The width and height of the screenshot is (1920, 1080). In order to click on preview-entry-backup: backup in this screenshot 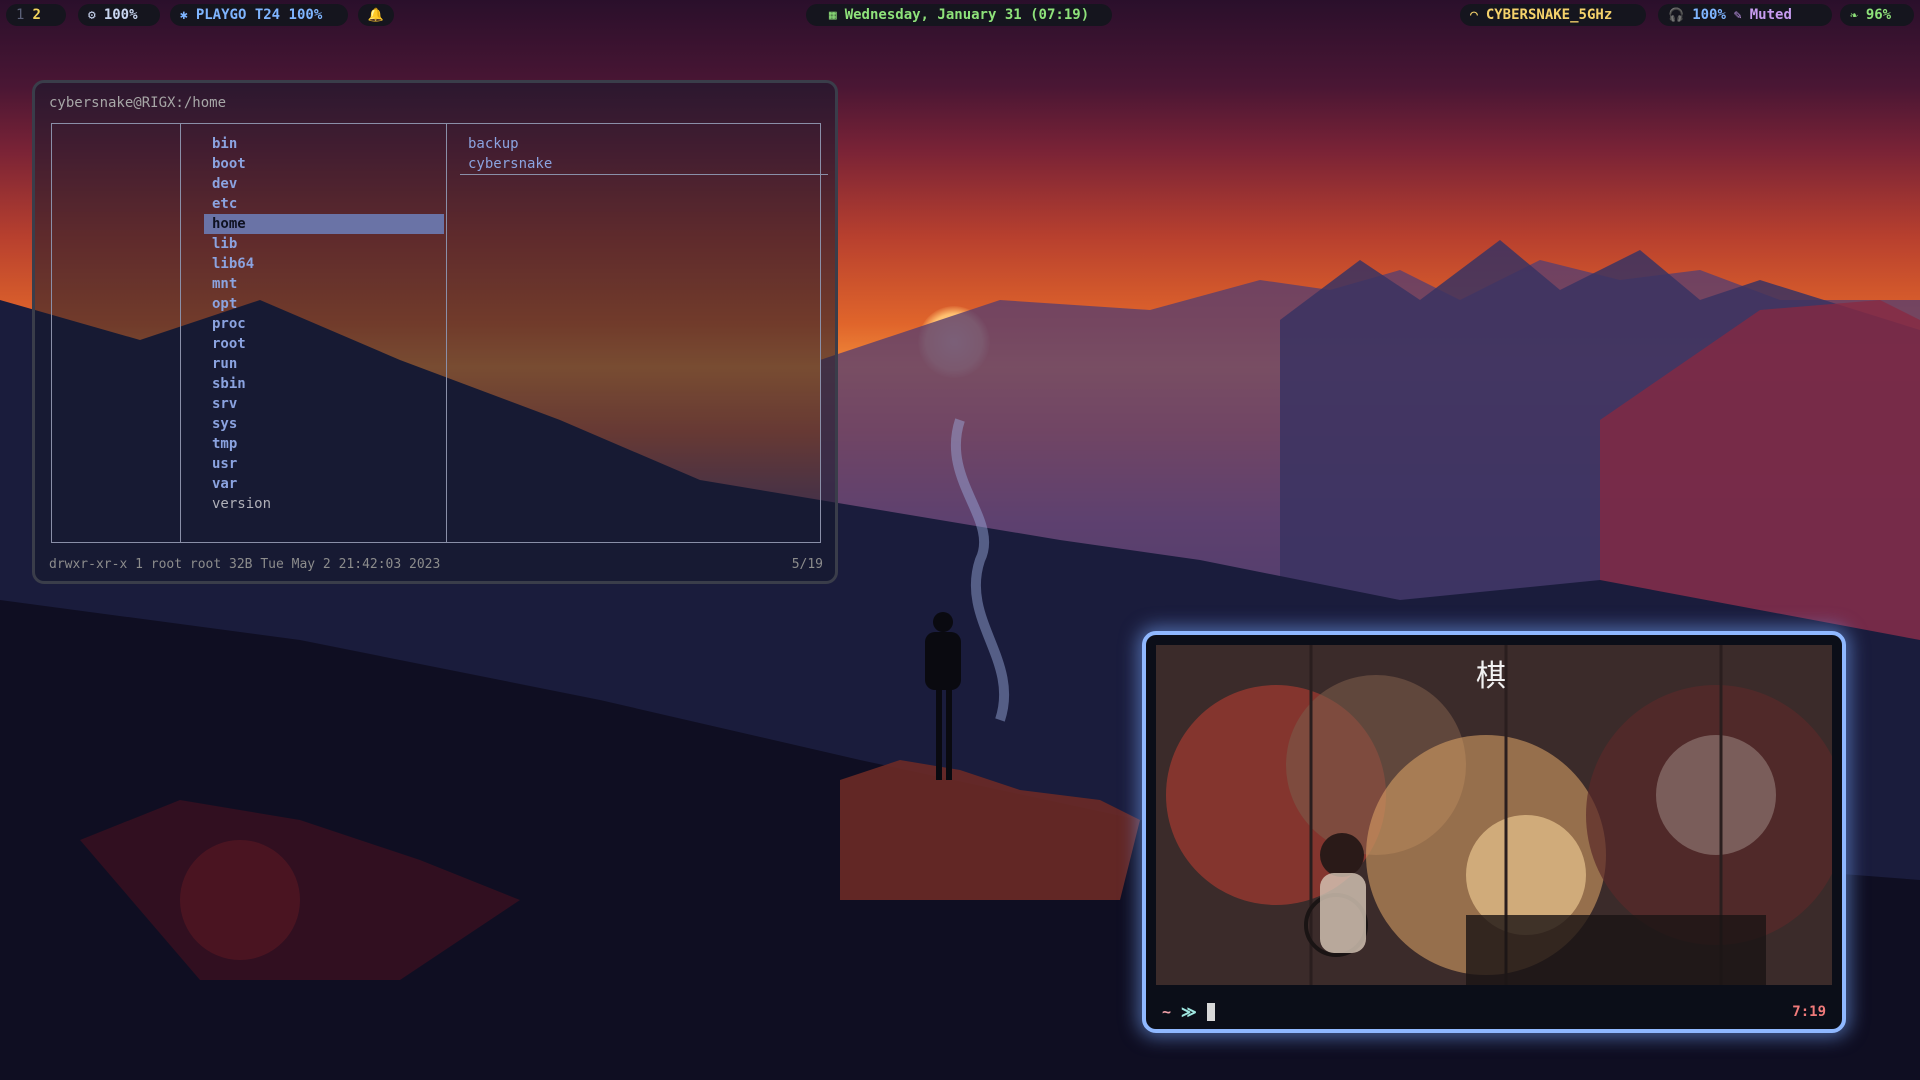, I will do `click(644, 144)`.